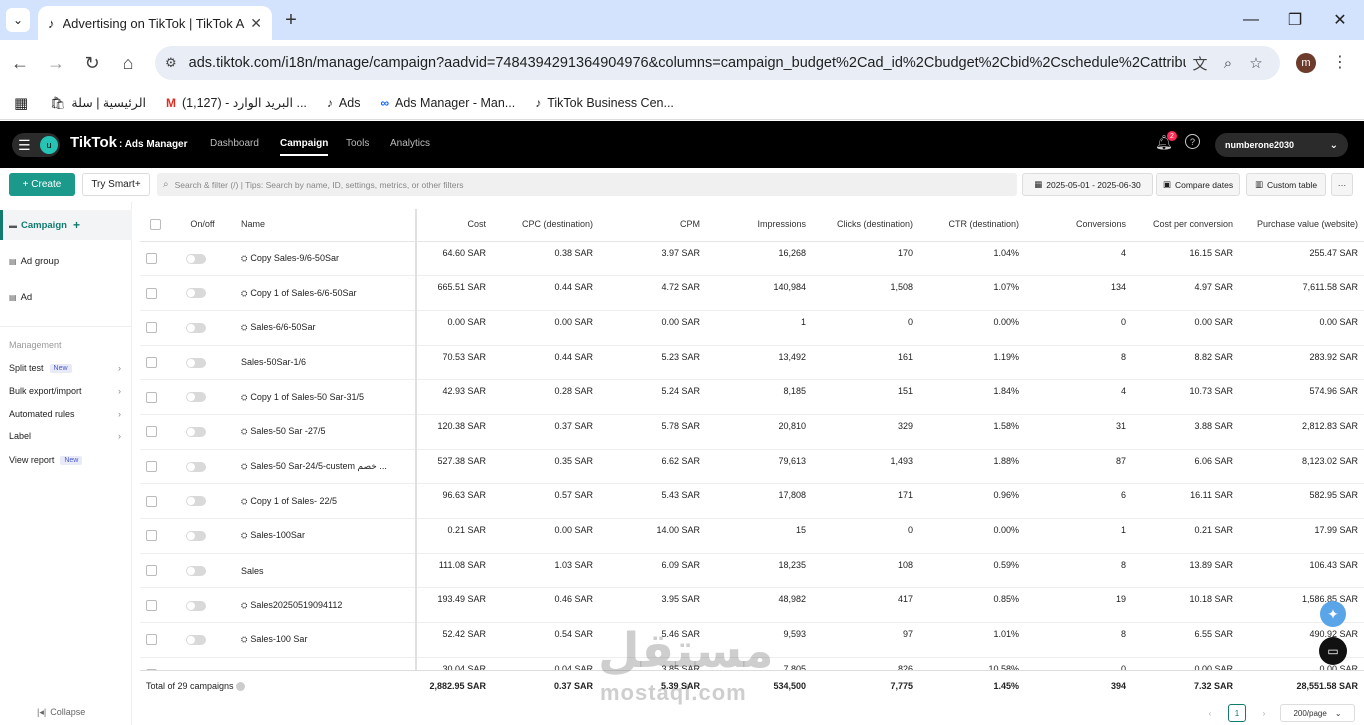 The height and width of the screenshot is (725, 1364). I want to click on minimize-icon: —, so click(1251, 20).